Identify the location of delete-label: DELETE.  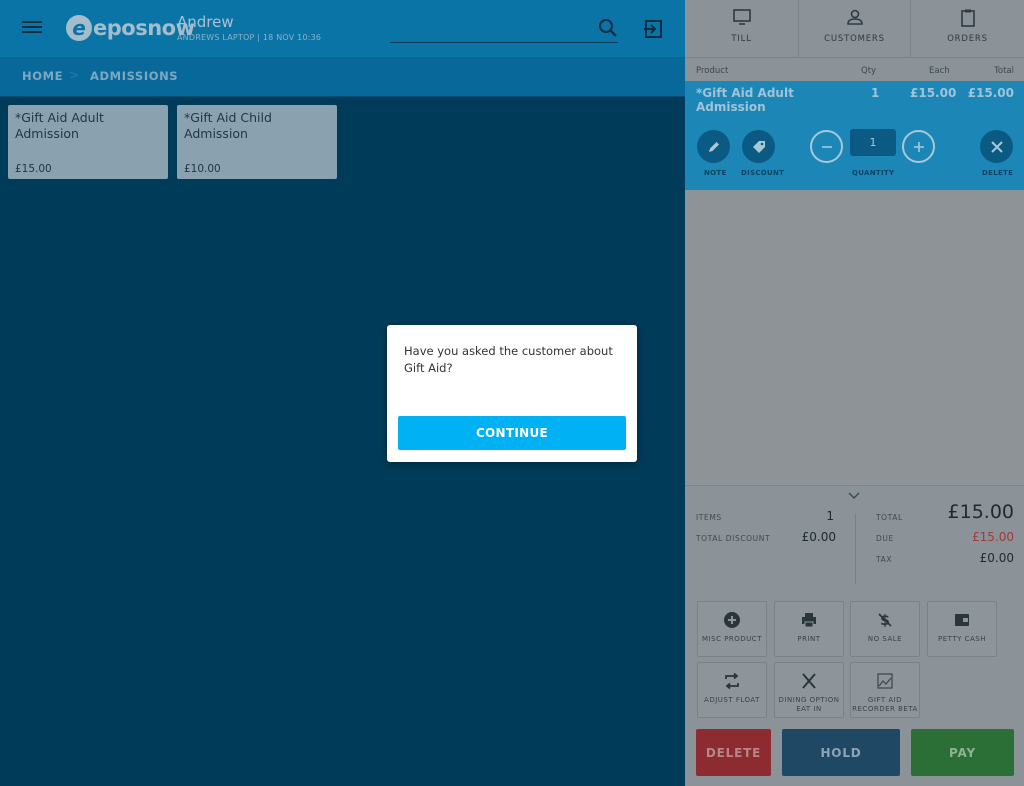
(998, 173).